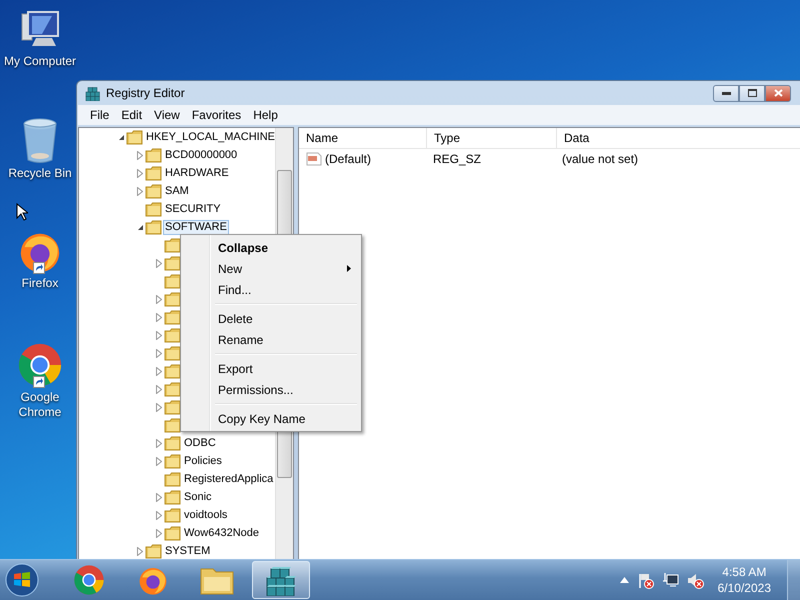 This screenshot has width=800, height=600. I want to click on table-cell: REG_SZ, so click(457, 159).